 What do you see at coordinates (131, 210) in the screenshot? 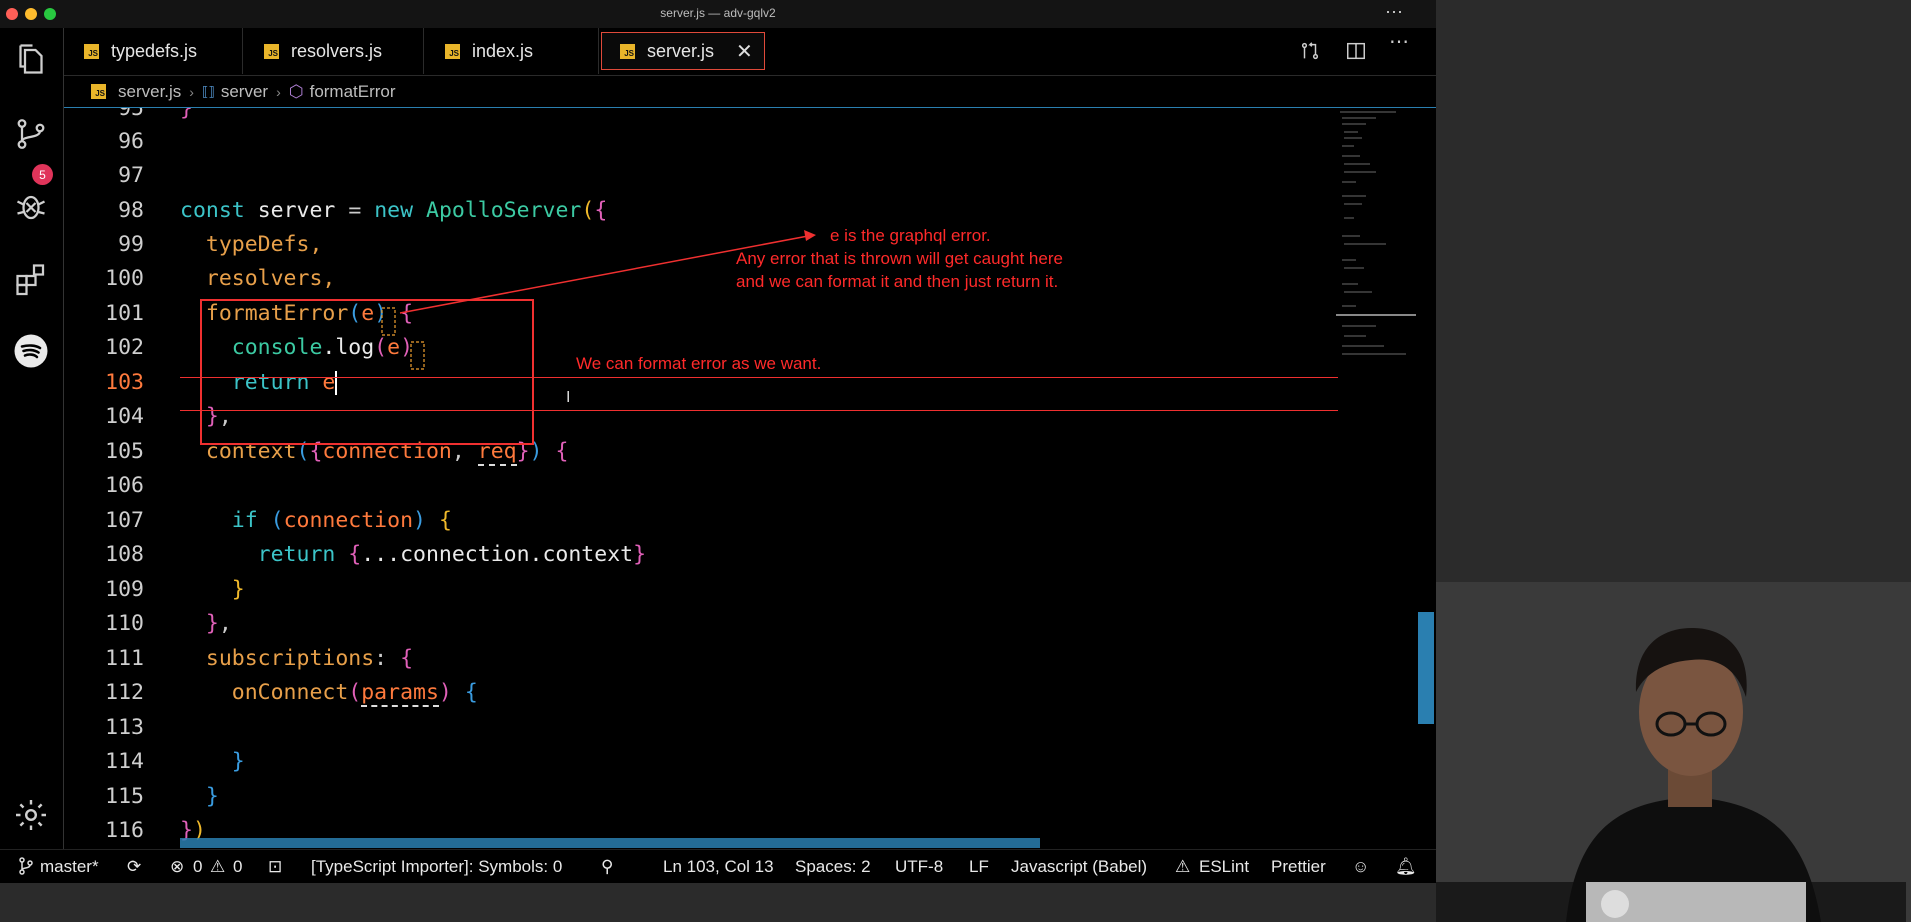
I see `line-number: 98` at bounding box center [131, 210].